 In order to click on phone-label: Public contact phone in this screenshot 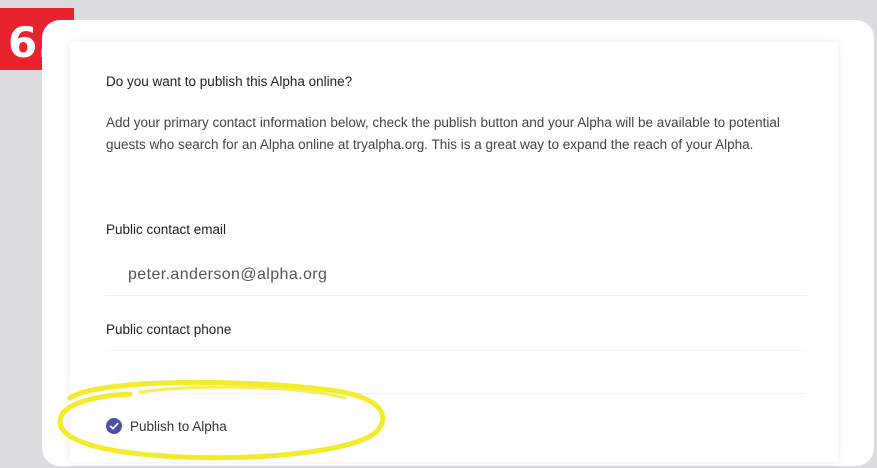, I will do `click(169, 329)`.